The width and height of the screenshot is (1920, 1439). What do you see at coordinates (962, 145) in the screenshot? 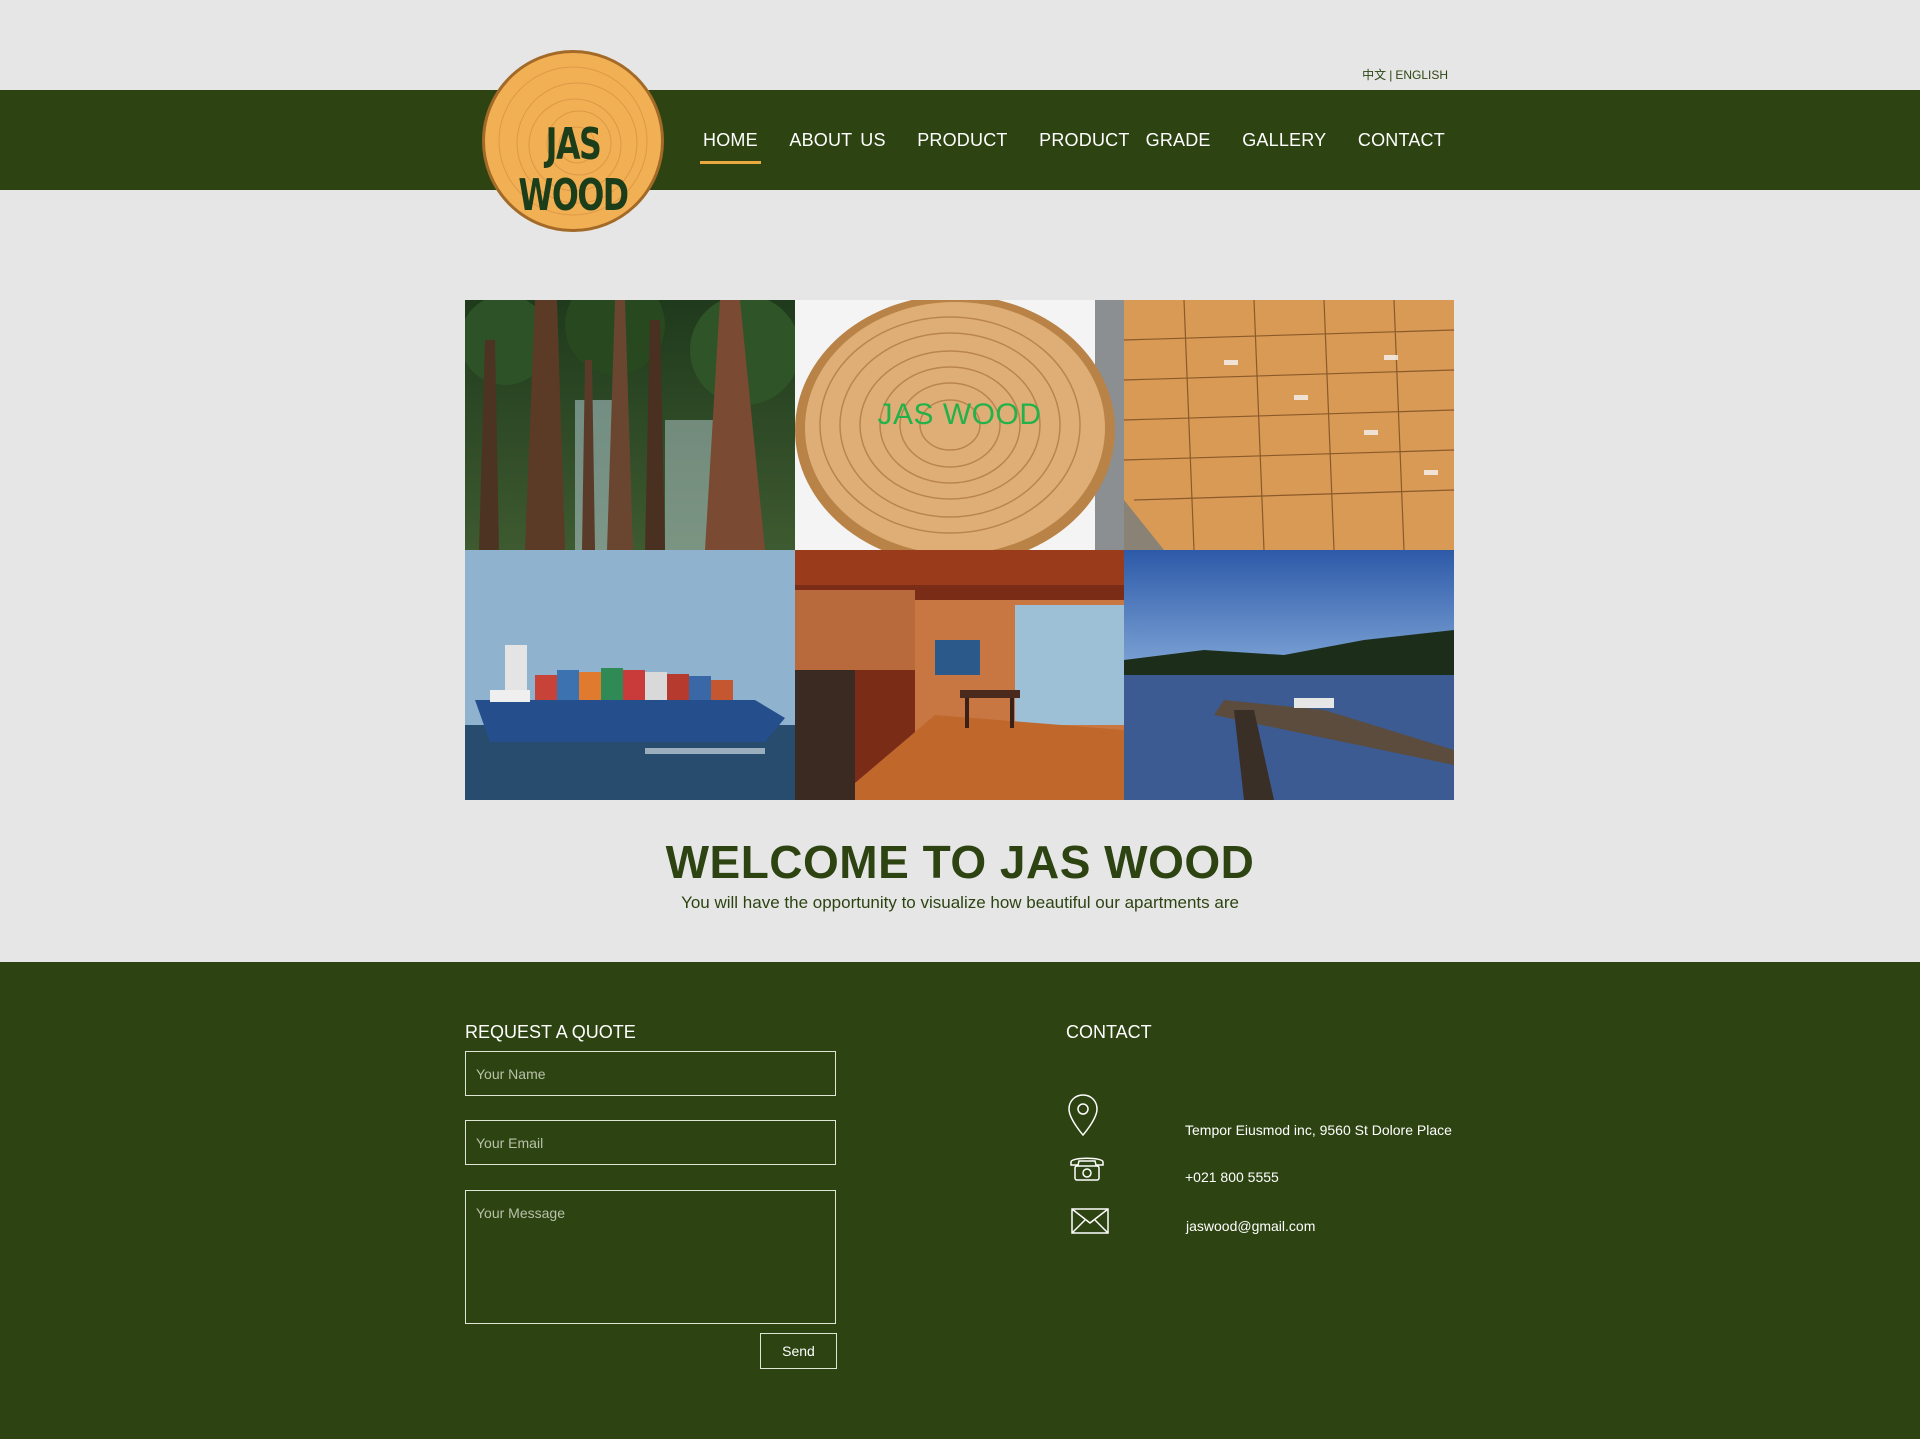
I see `nav-product: PRODUCT` at bounding box center [962, 145].